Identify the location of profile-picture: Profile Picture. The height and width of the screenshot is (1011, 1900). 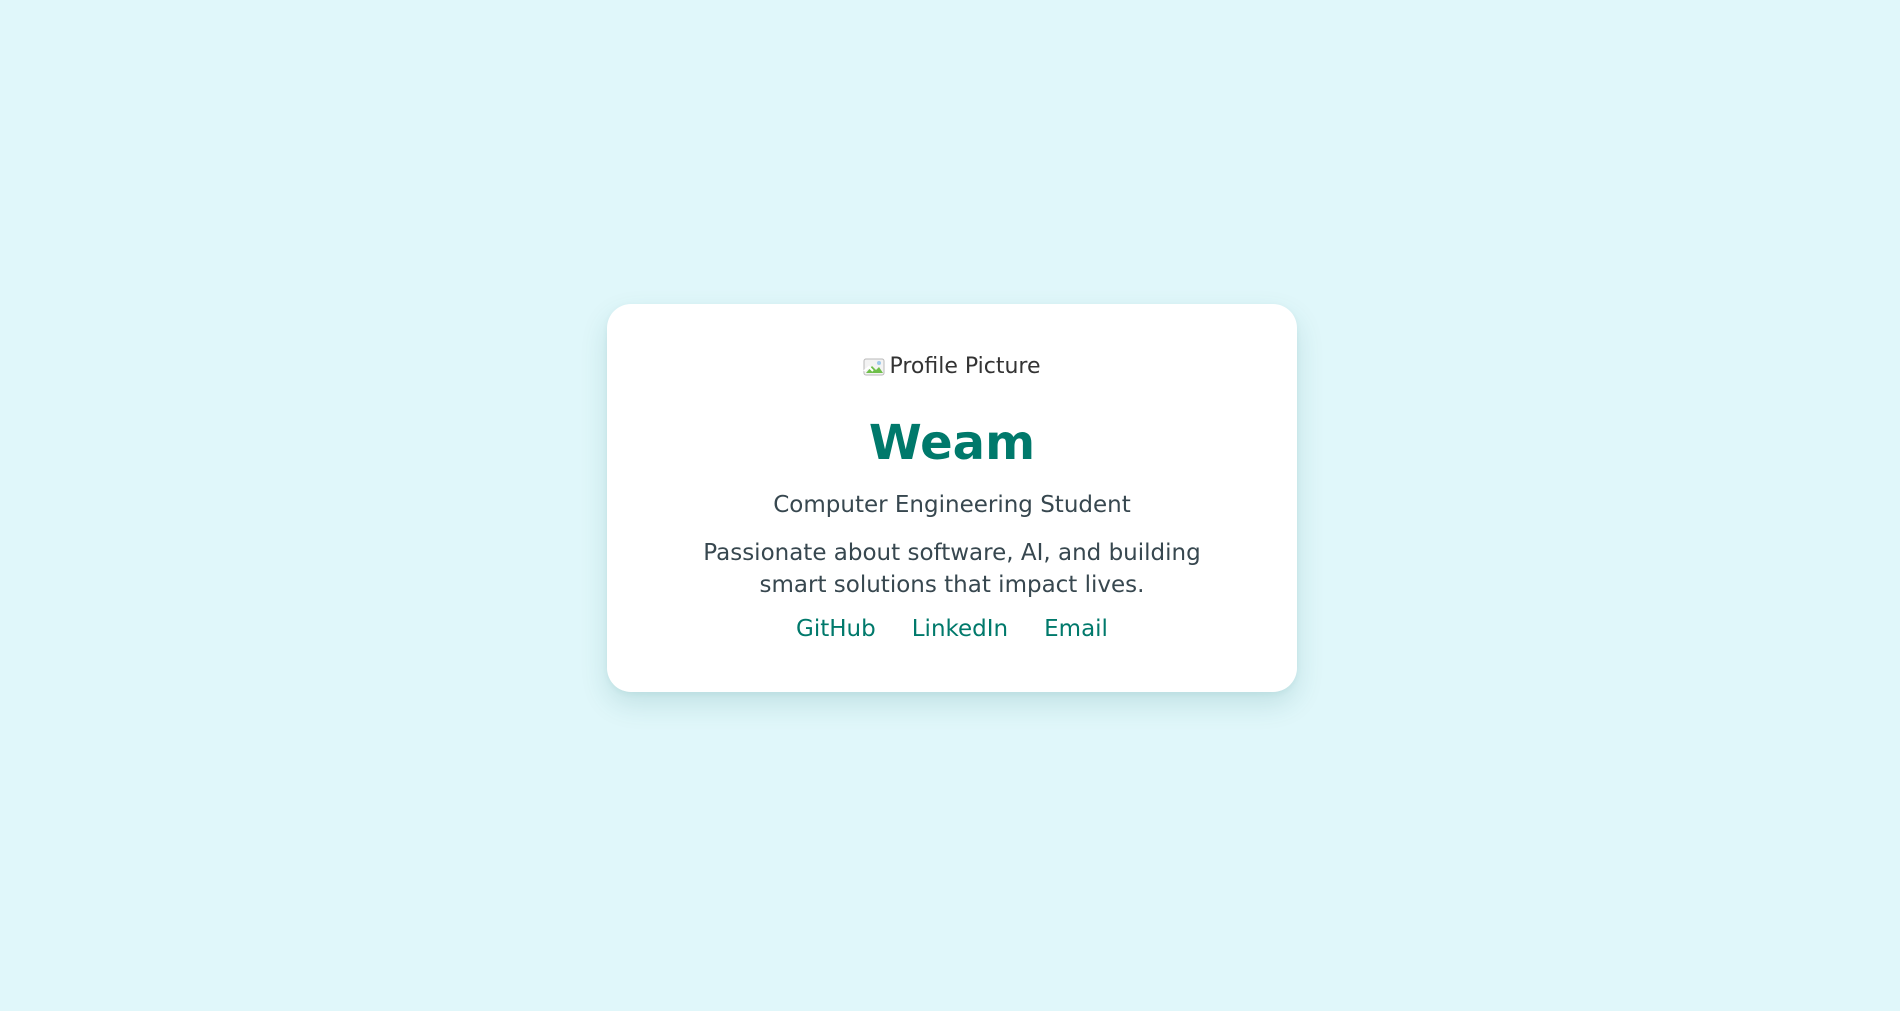
(952, 367).